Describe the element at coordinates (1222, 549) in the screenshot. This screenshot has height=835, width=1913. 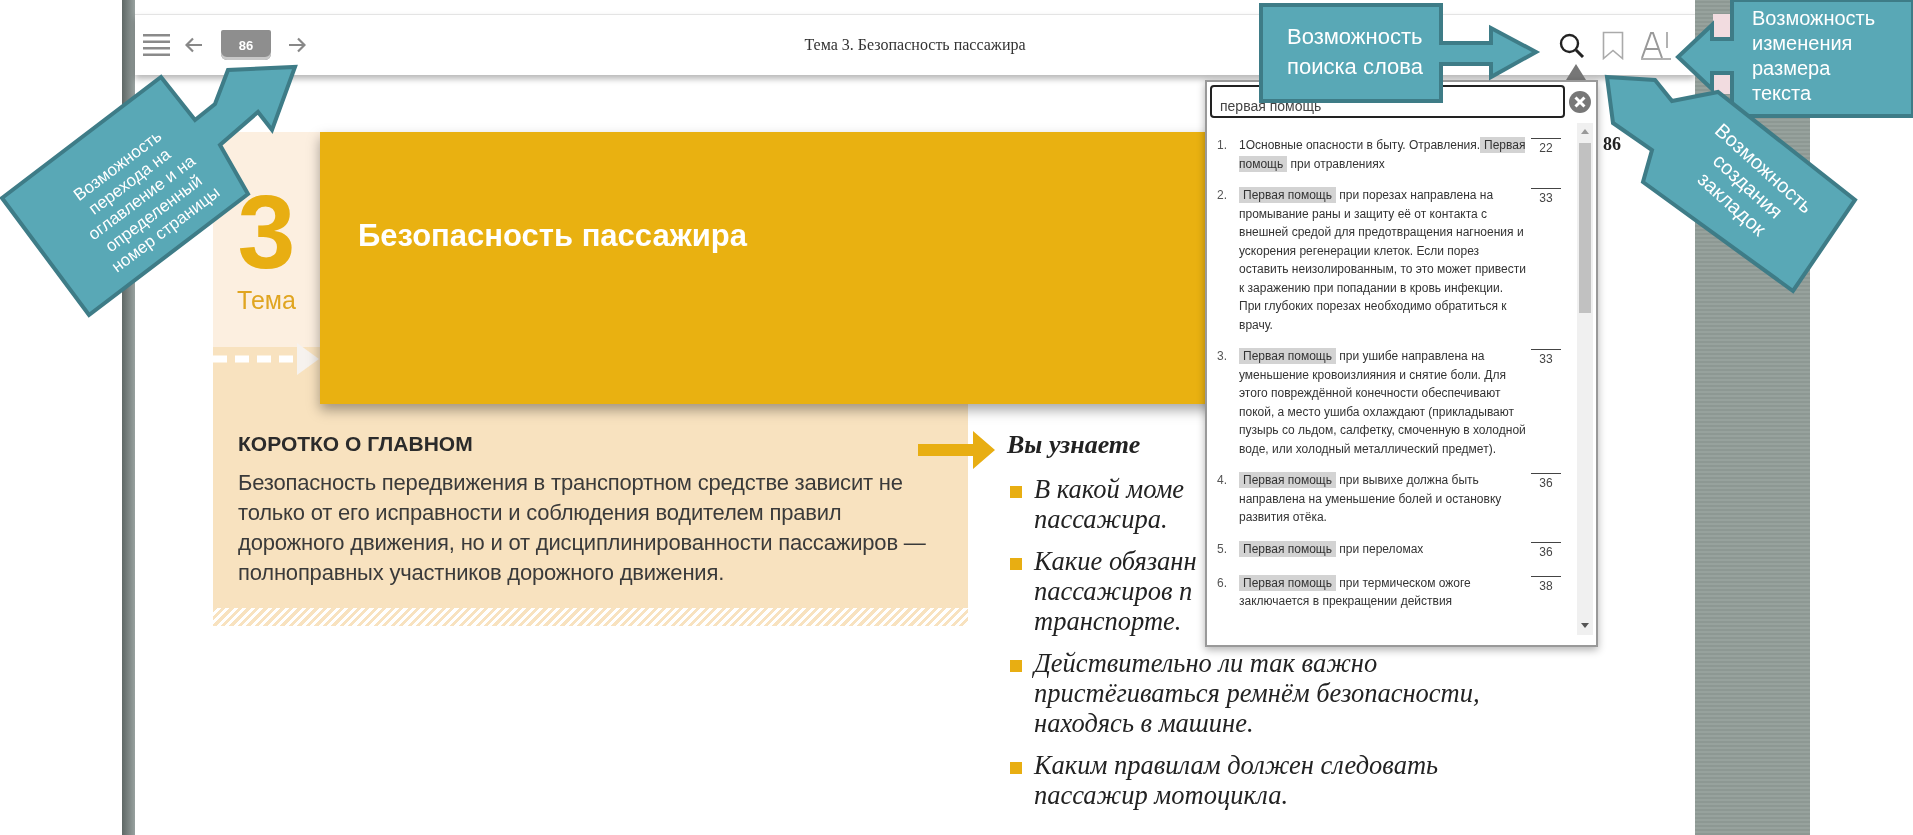
I see `result-number: 5.` at that location.